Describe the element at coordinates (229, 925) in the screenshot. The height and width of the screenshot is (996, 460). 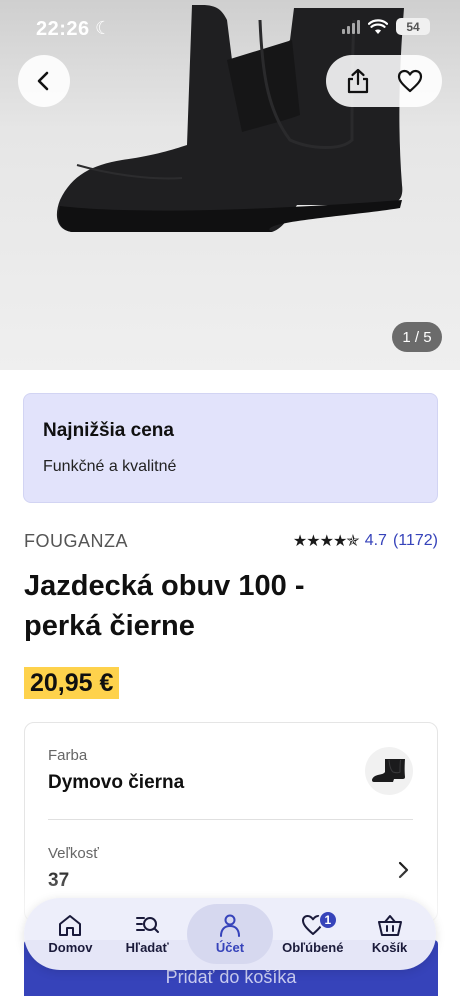
I see `account-icon` at that location.